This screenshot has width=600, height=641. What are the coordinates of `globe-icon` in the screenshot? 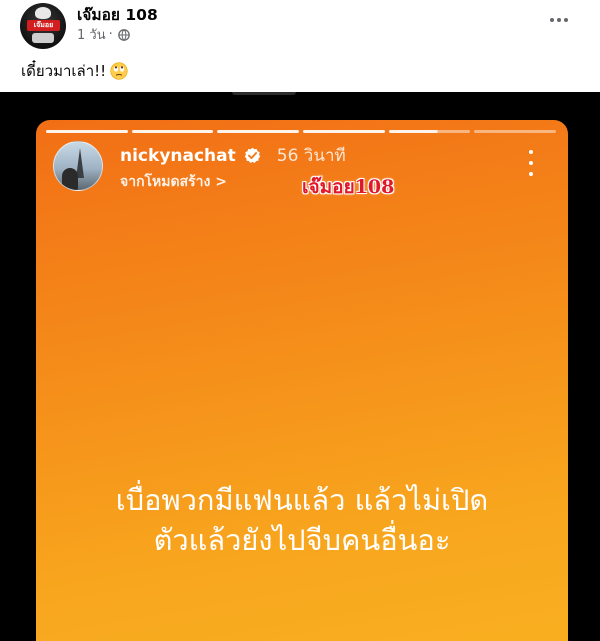 It's located at (123, 34).